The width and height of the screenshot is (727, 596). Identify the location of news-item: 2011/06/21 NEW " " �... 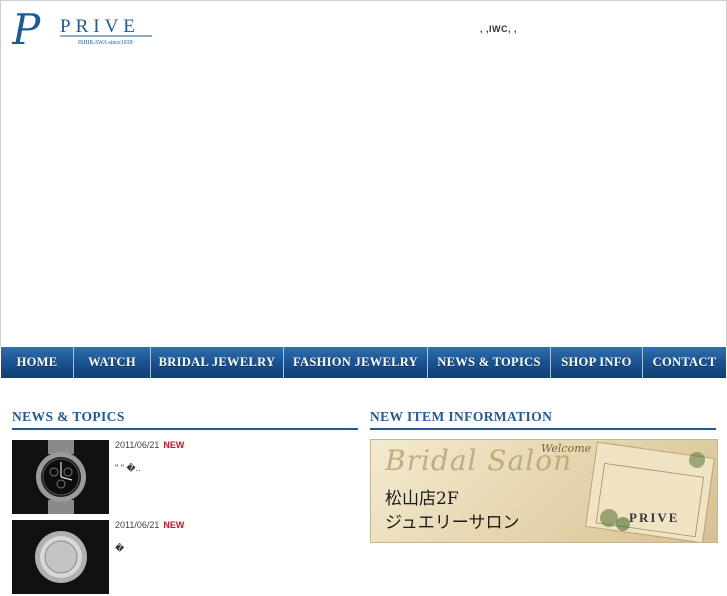
(185, 478).